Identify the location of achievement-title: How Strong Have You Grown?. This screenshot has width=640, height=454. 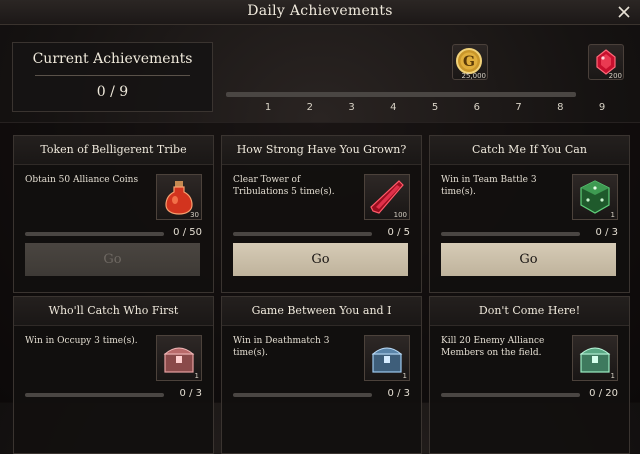
(321, 150).